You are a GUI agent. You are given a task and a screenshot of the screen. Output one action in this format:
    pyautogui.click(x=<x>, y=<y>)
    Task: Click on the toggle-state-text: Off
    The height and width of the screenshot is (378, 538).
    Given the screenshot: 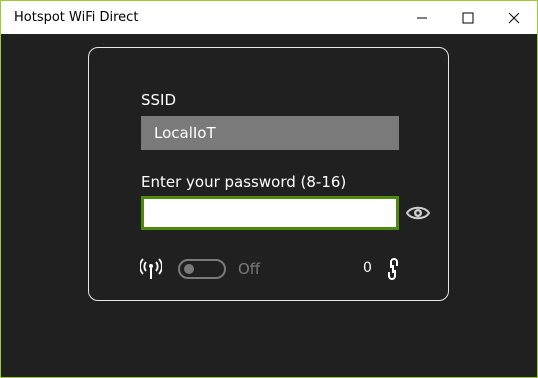 What is the action you would take?
    pyautogui.click(x=249, y=269)
    